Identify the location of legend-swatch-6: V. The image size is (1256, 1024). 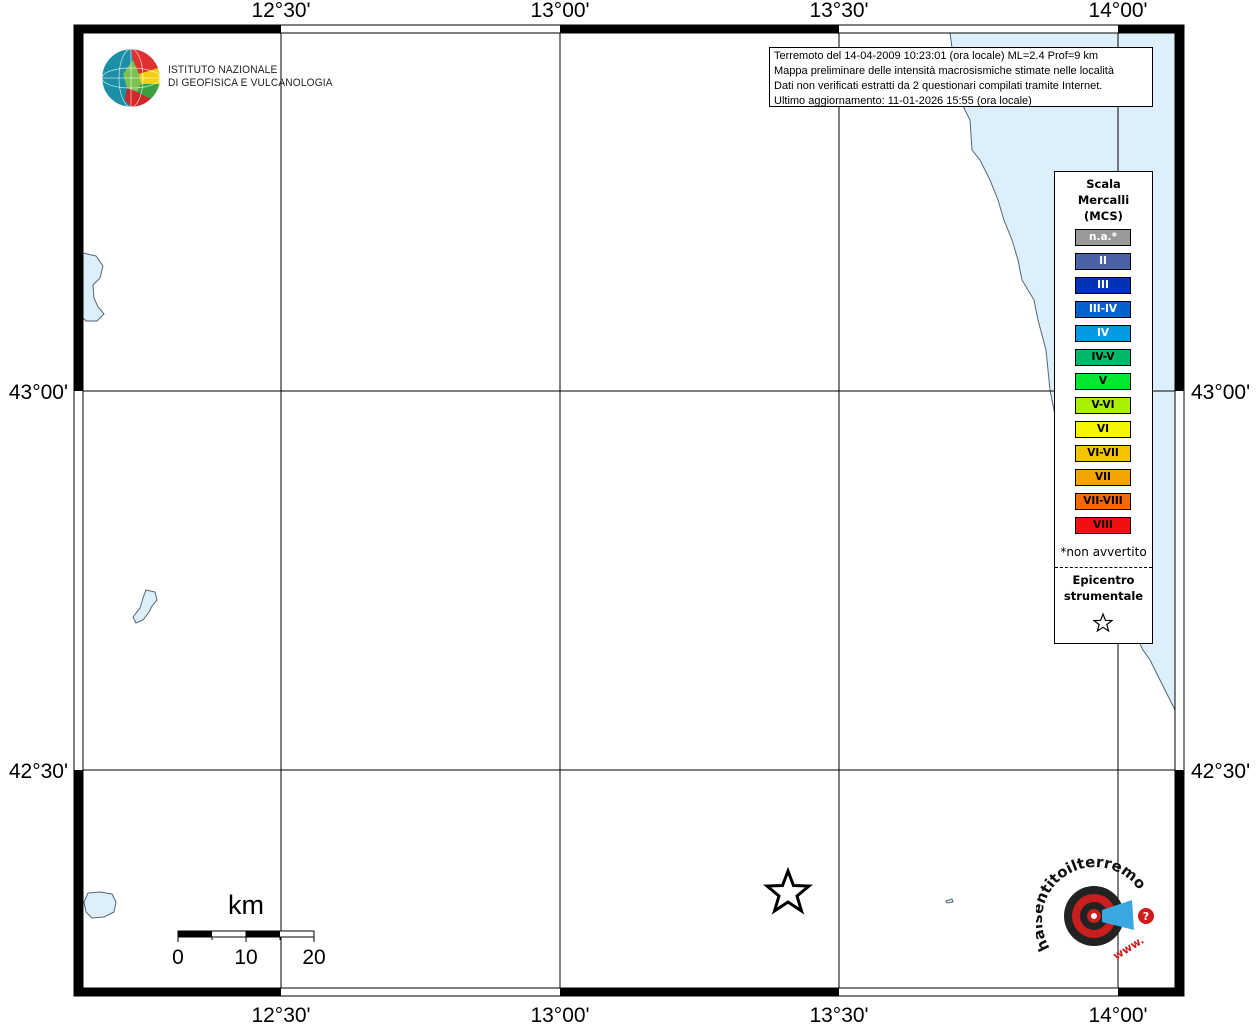
(1103, 381).